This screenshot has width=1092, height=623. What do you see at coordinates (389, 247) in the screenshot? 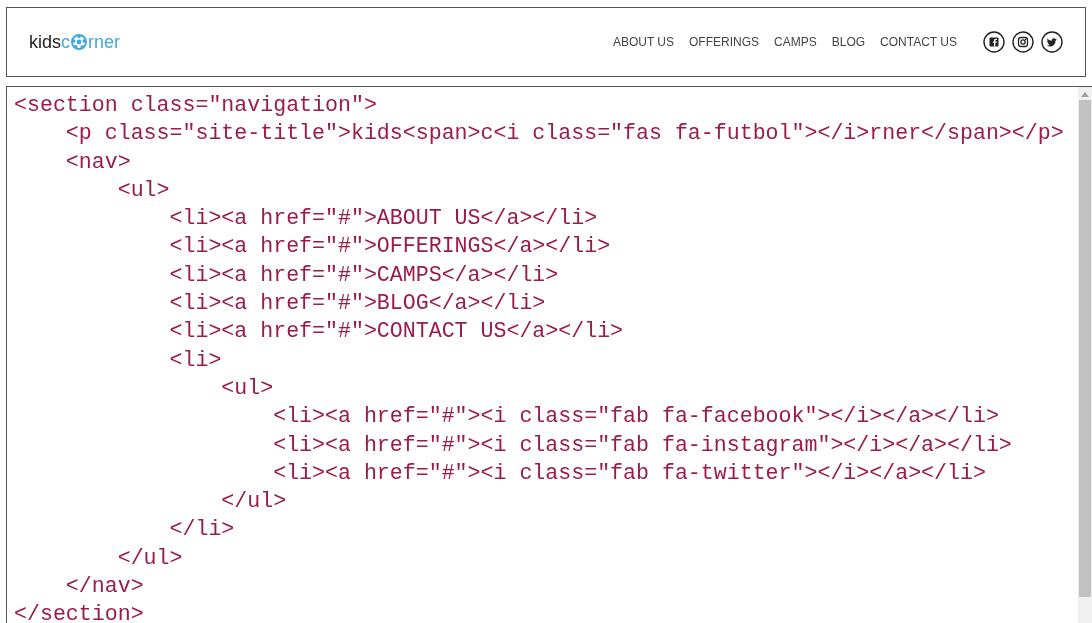
I see `code-line: <li><a href="#">OFFERINGS</a></li>` at bounding box center [389, 247].